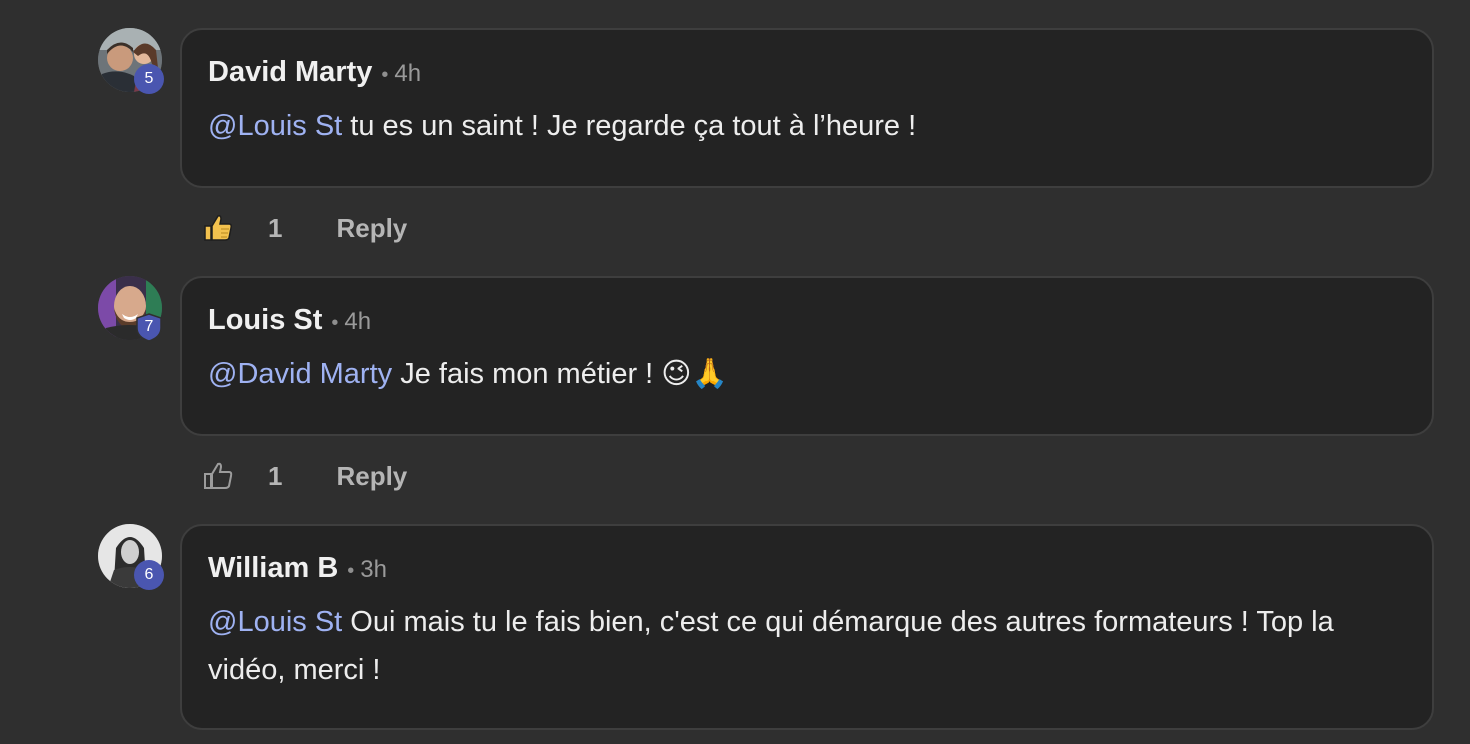  I want to click on avatar-david-marty: 5, so click(131, 61).